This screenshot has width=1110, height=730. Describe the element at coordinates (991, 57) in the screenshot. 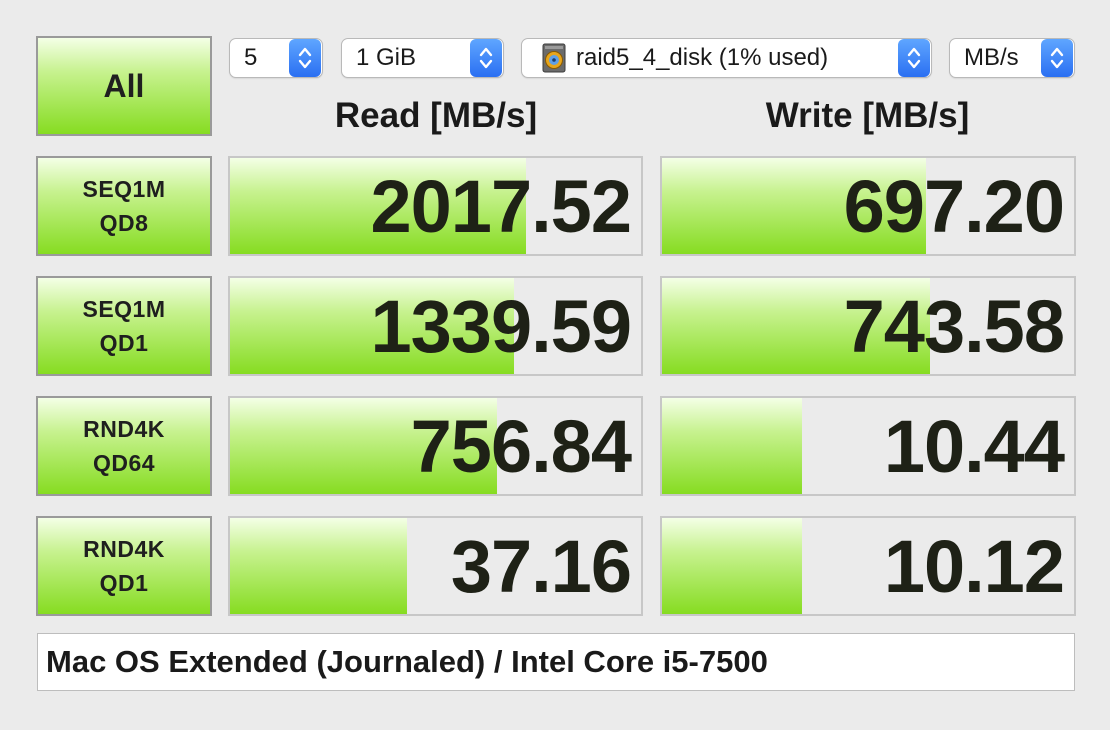

I see `unit-select-value: MB/s` at that location.